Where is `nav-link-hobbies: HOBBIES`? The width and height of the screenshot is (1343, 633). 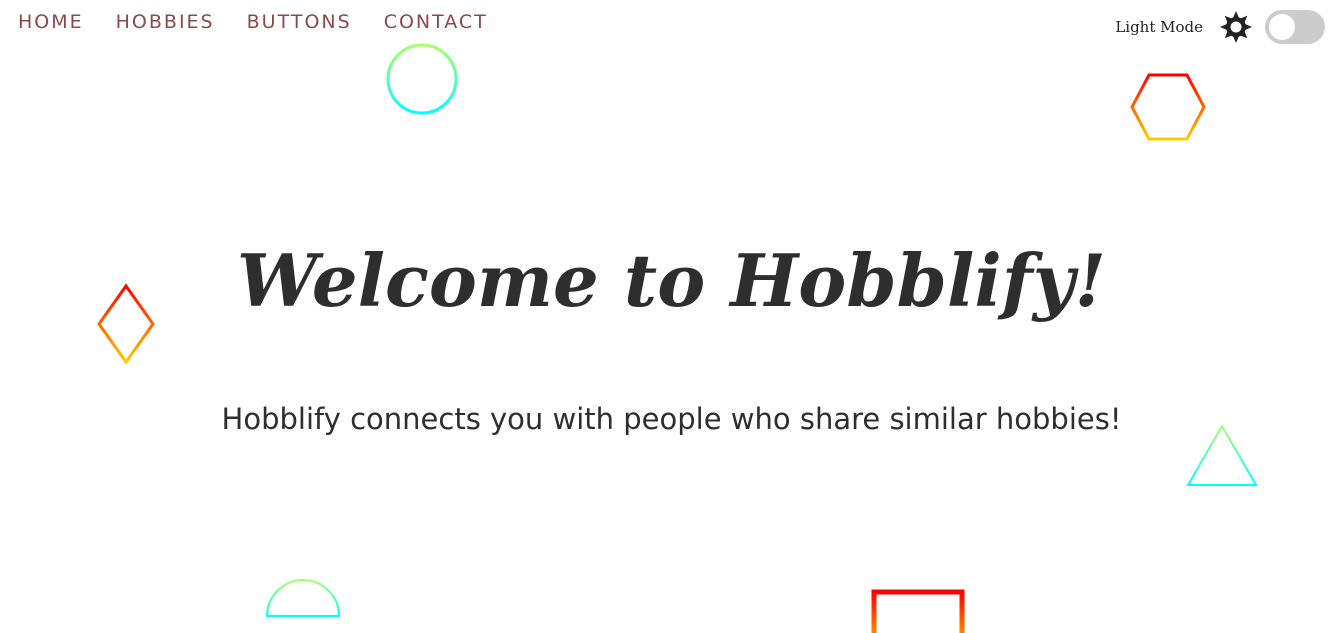
nav-link-hobbies: HOBBIES is located at coordinates (165, 22).